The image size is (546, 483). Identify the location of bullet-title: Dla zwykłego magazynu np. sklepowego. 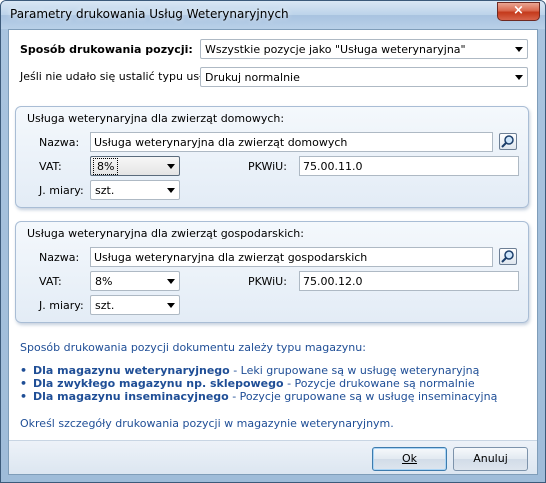
(158, 383).